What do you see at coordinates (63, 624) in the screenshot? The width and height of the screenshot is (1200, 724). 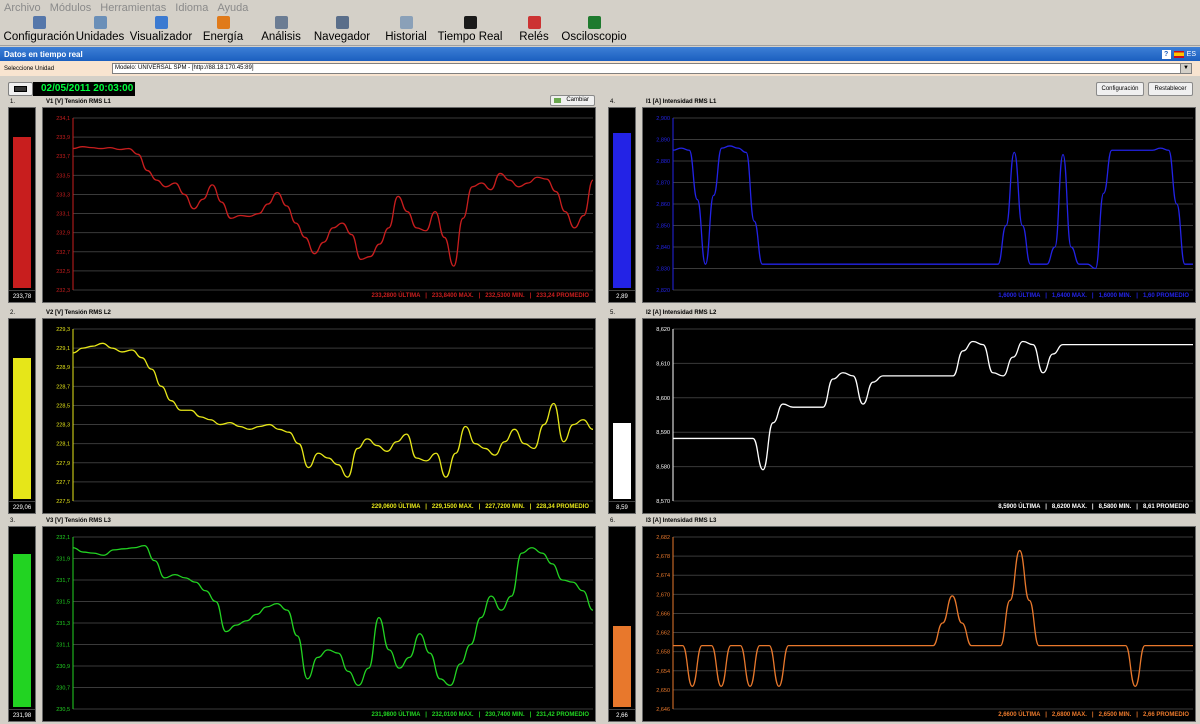 I see `y-tick-label: 231,3` at bounding box center [63, 624].